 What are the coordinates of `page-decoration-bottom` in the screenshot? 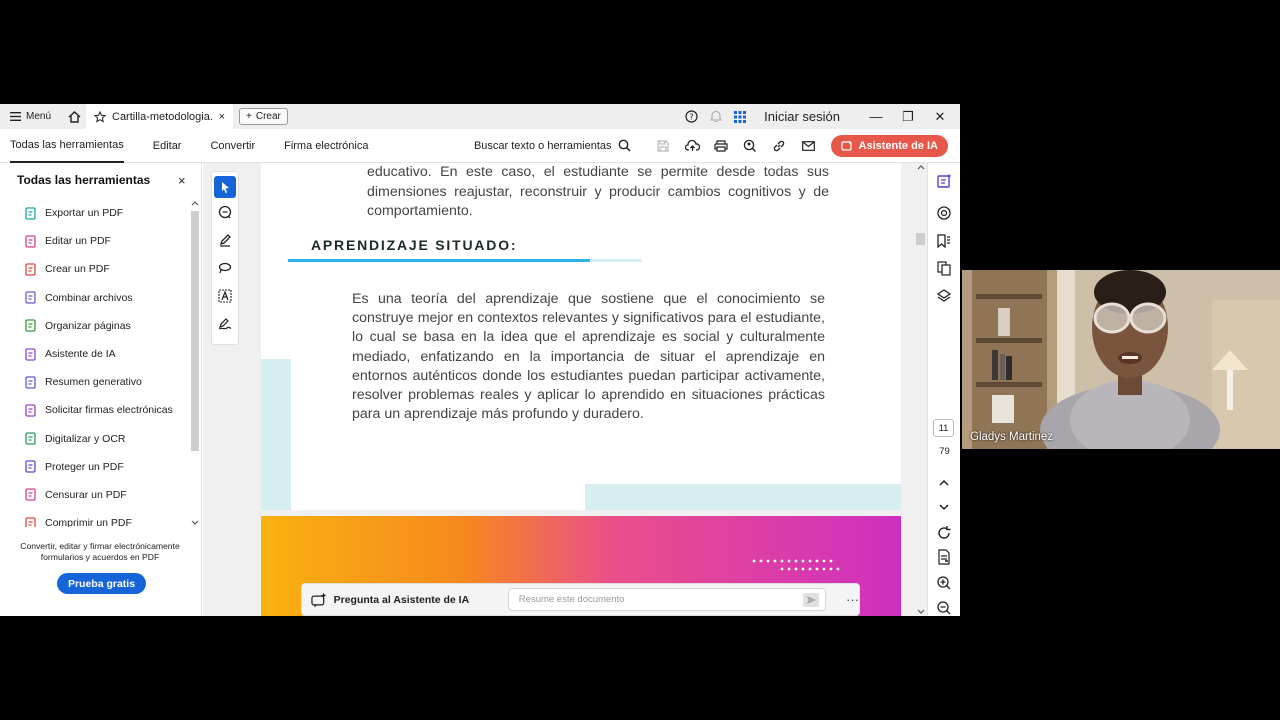 It's located at (743, 497).